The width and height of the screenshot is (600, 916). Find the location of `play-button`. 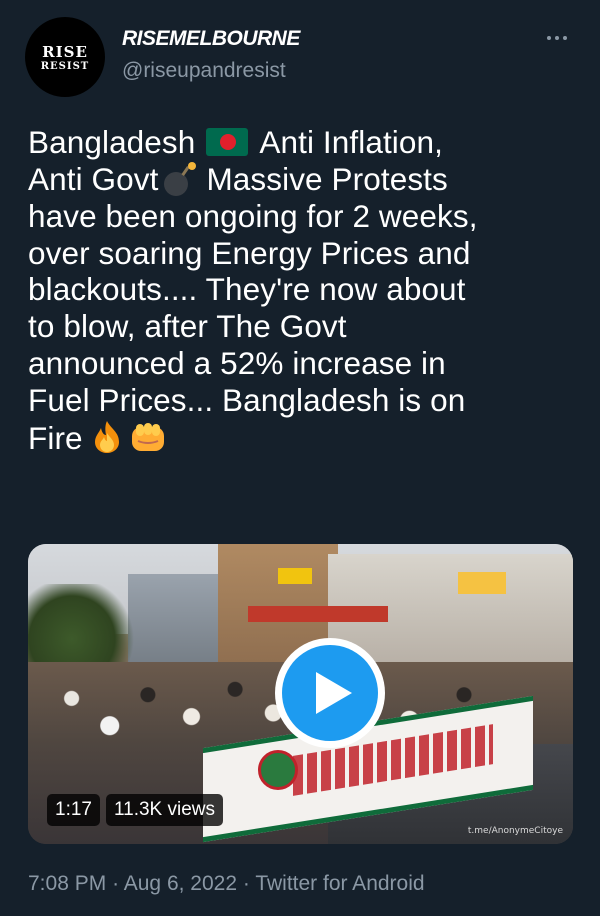

play-button is located at coordinates (330, 693).